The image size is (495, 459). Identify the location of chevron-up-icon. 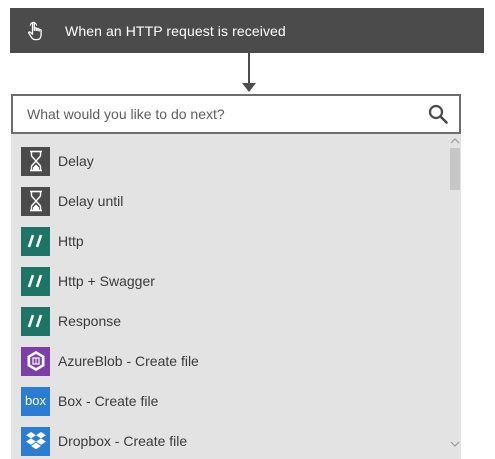
(455, 141).